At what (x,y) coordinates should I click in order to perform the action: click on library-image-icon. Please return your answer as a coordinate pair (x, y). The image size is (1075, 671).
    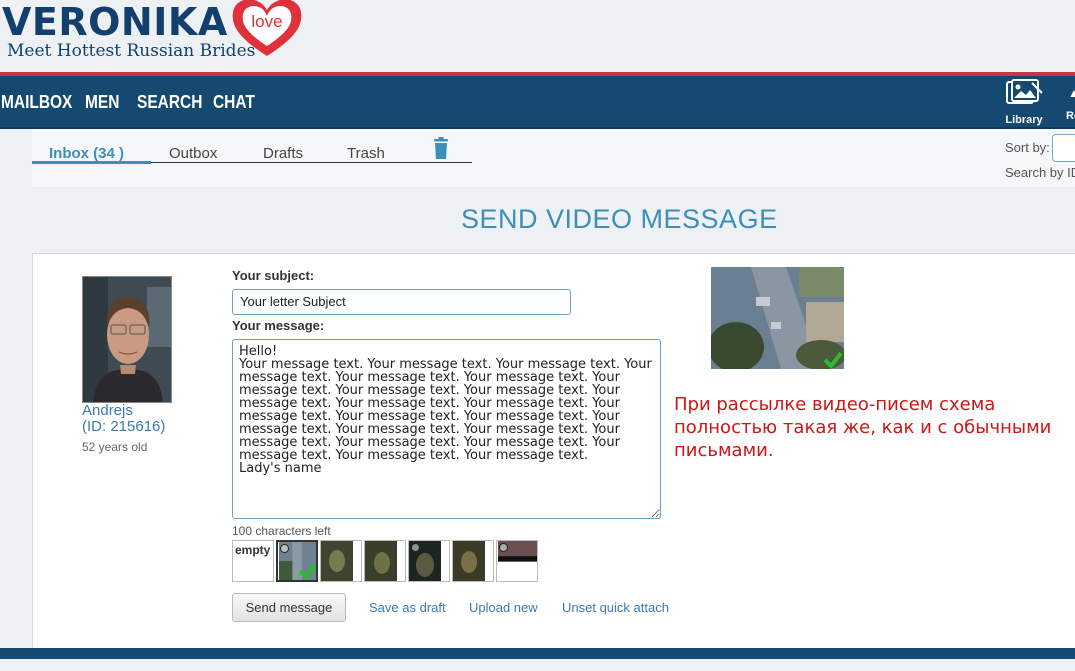
    Looking at the image, I should click on (1024, 91).